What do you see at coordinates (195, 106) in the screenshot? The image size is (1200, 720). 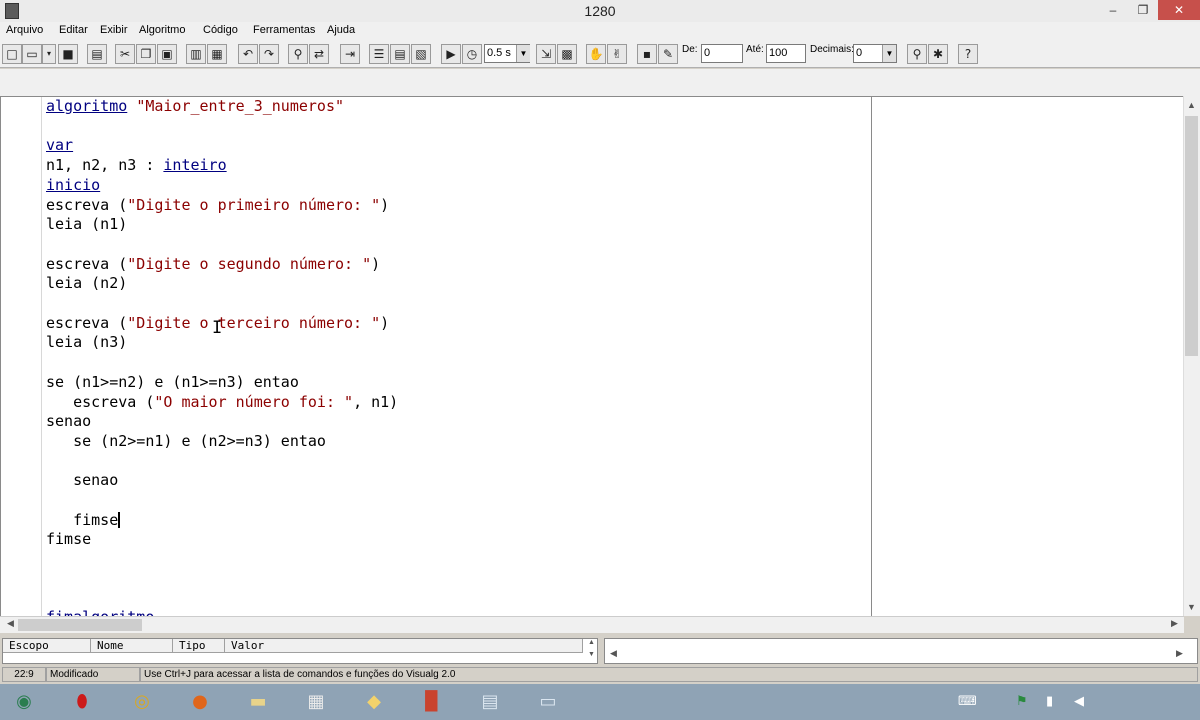 I see `code-line: algoritmo "Maior_entre_3_numeros"` at bounding box center [195, 106].